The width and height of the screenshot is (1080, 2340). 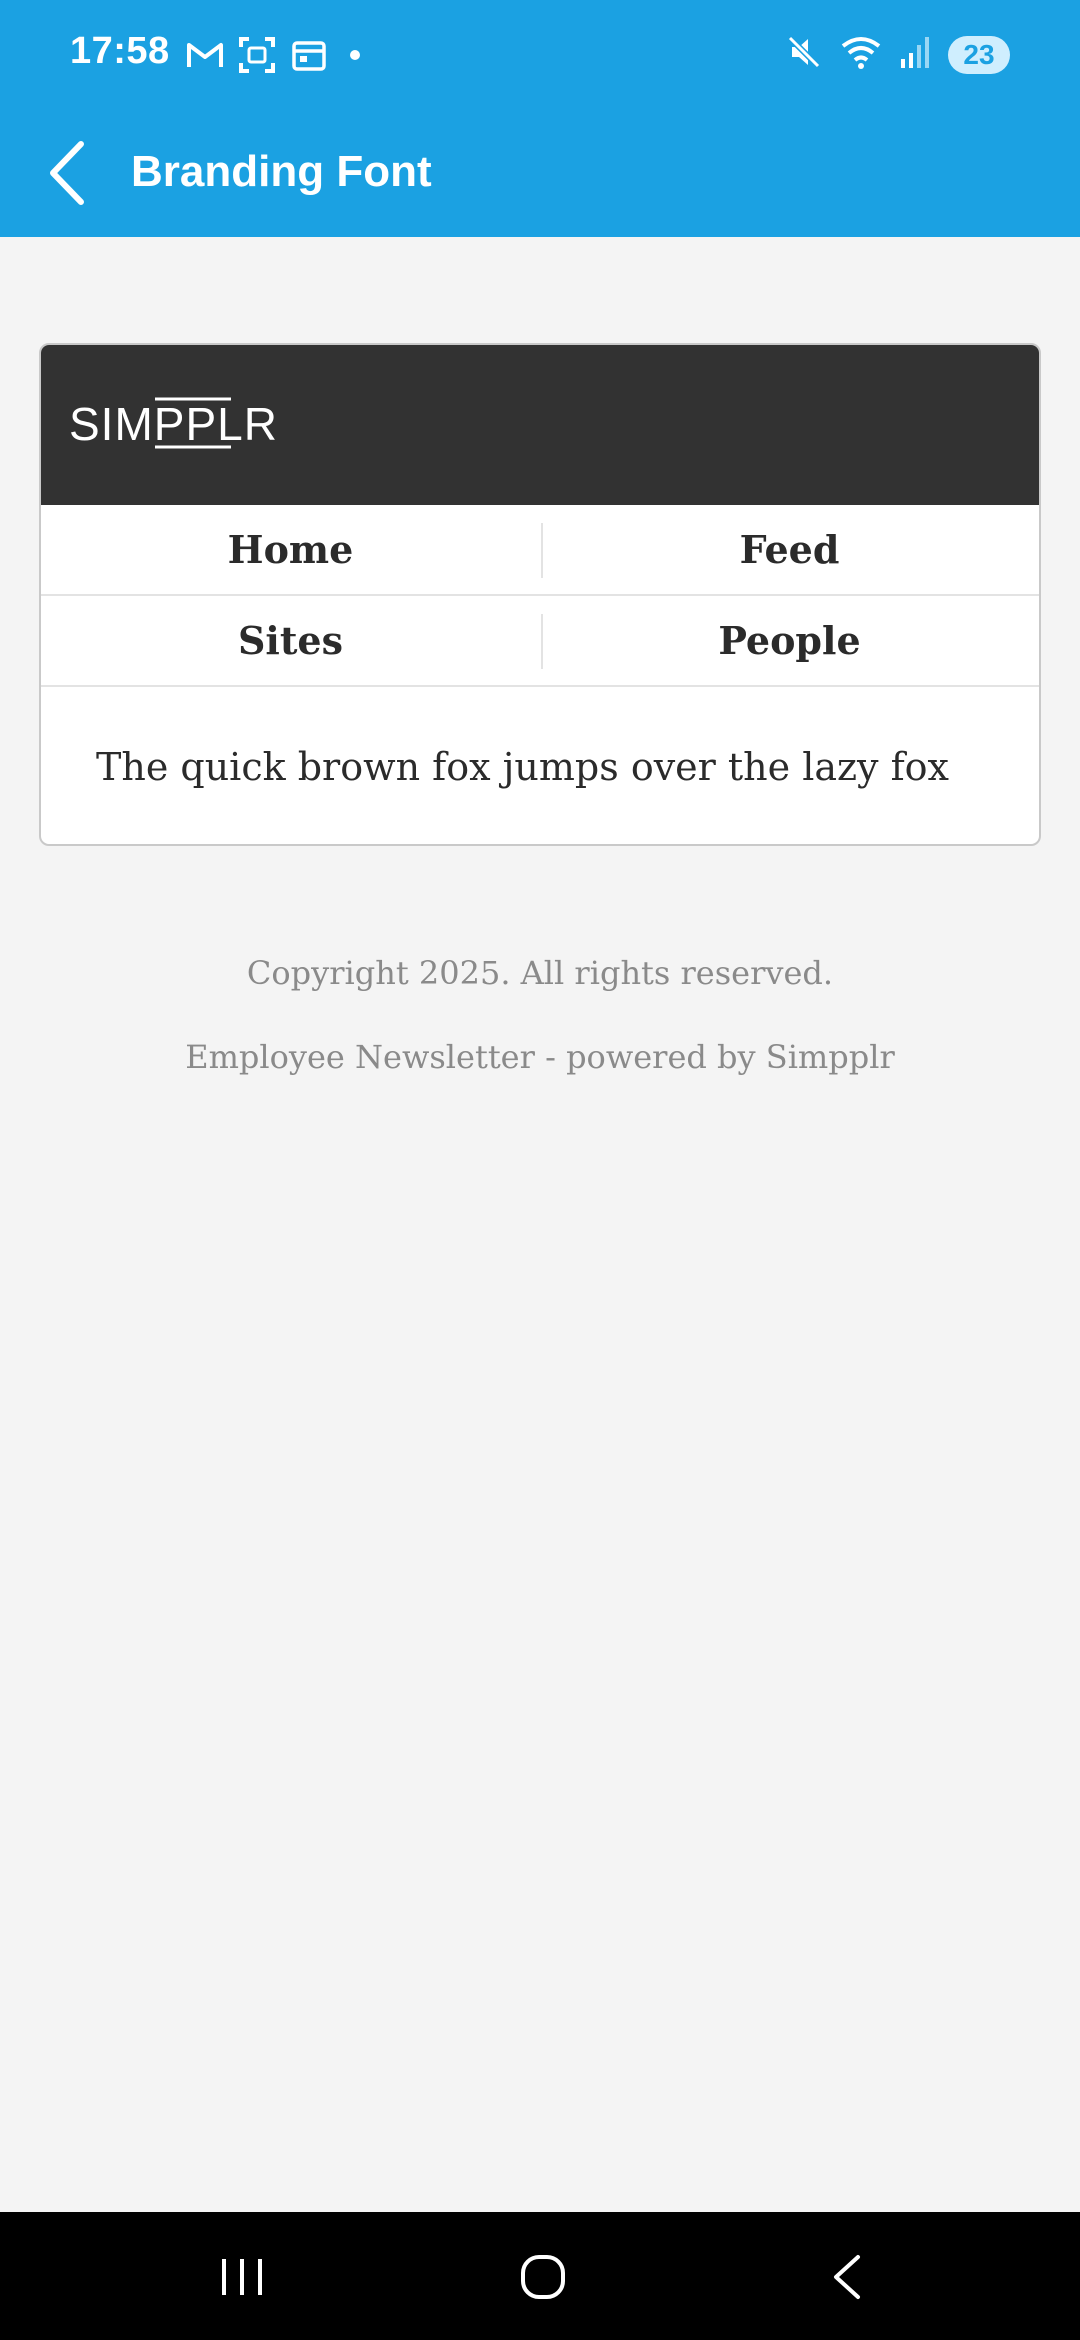 I want to click on status-bar: 17:58 23, so click(x=540, y=55).